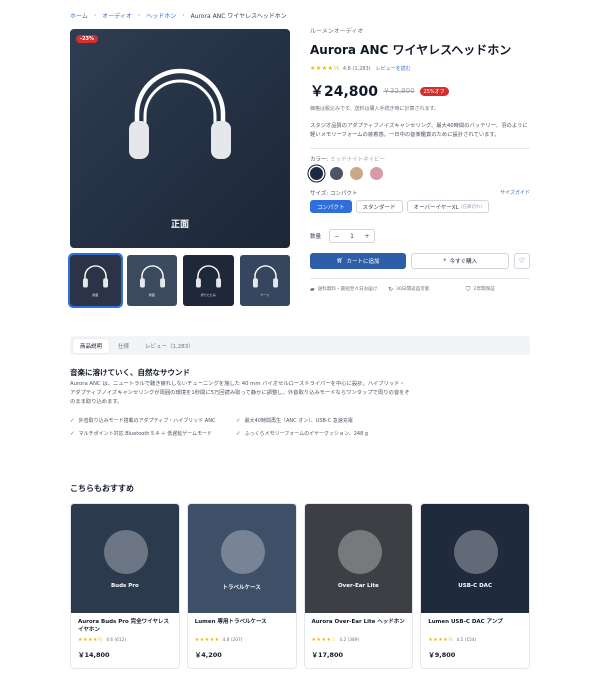 The height and width of the screenshot is (690, 600). Describe the element at coordinates (420, 236) in the screenshot. I see `quantity-row: 数量 − 1 +` at that location.